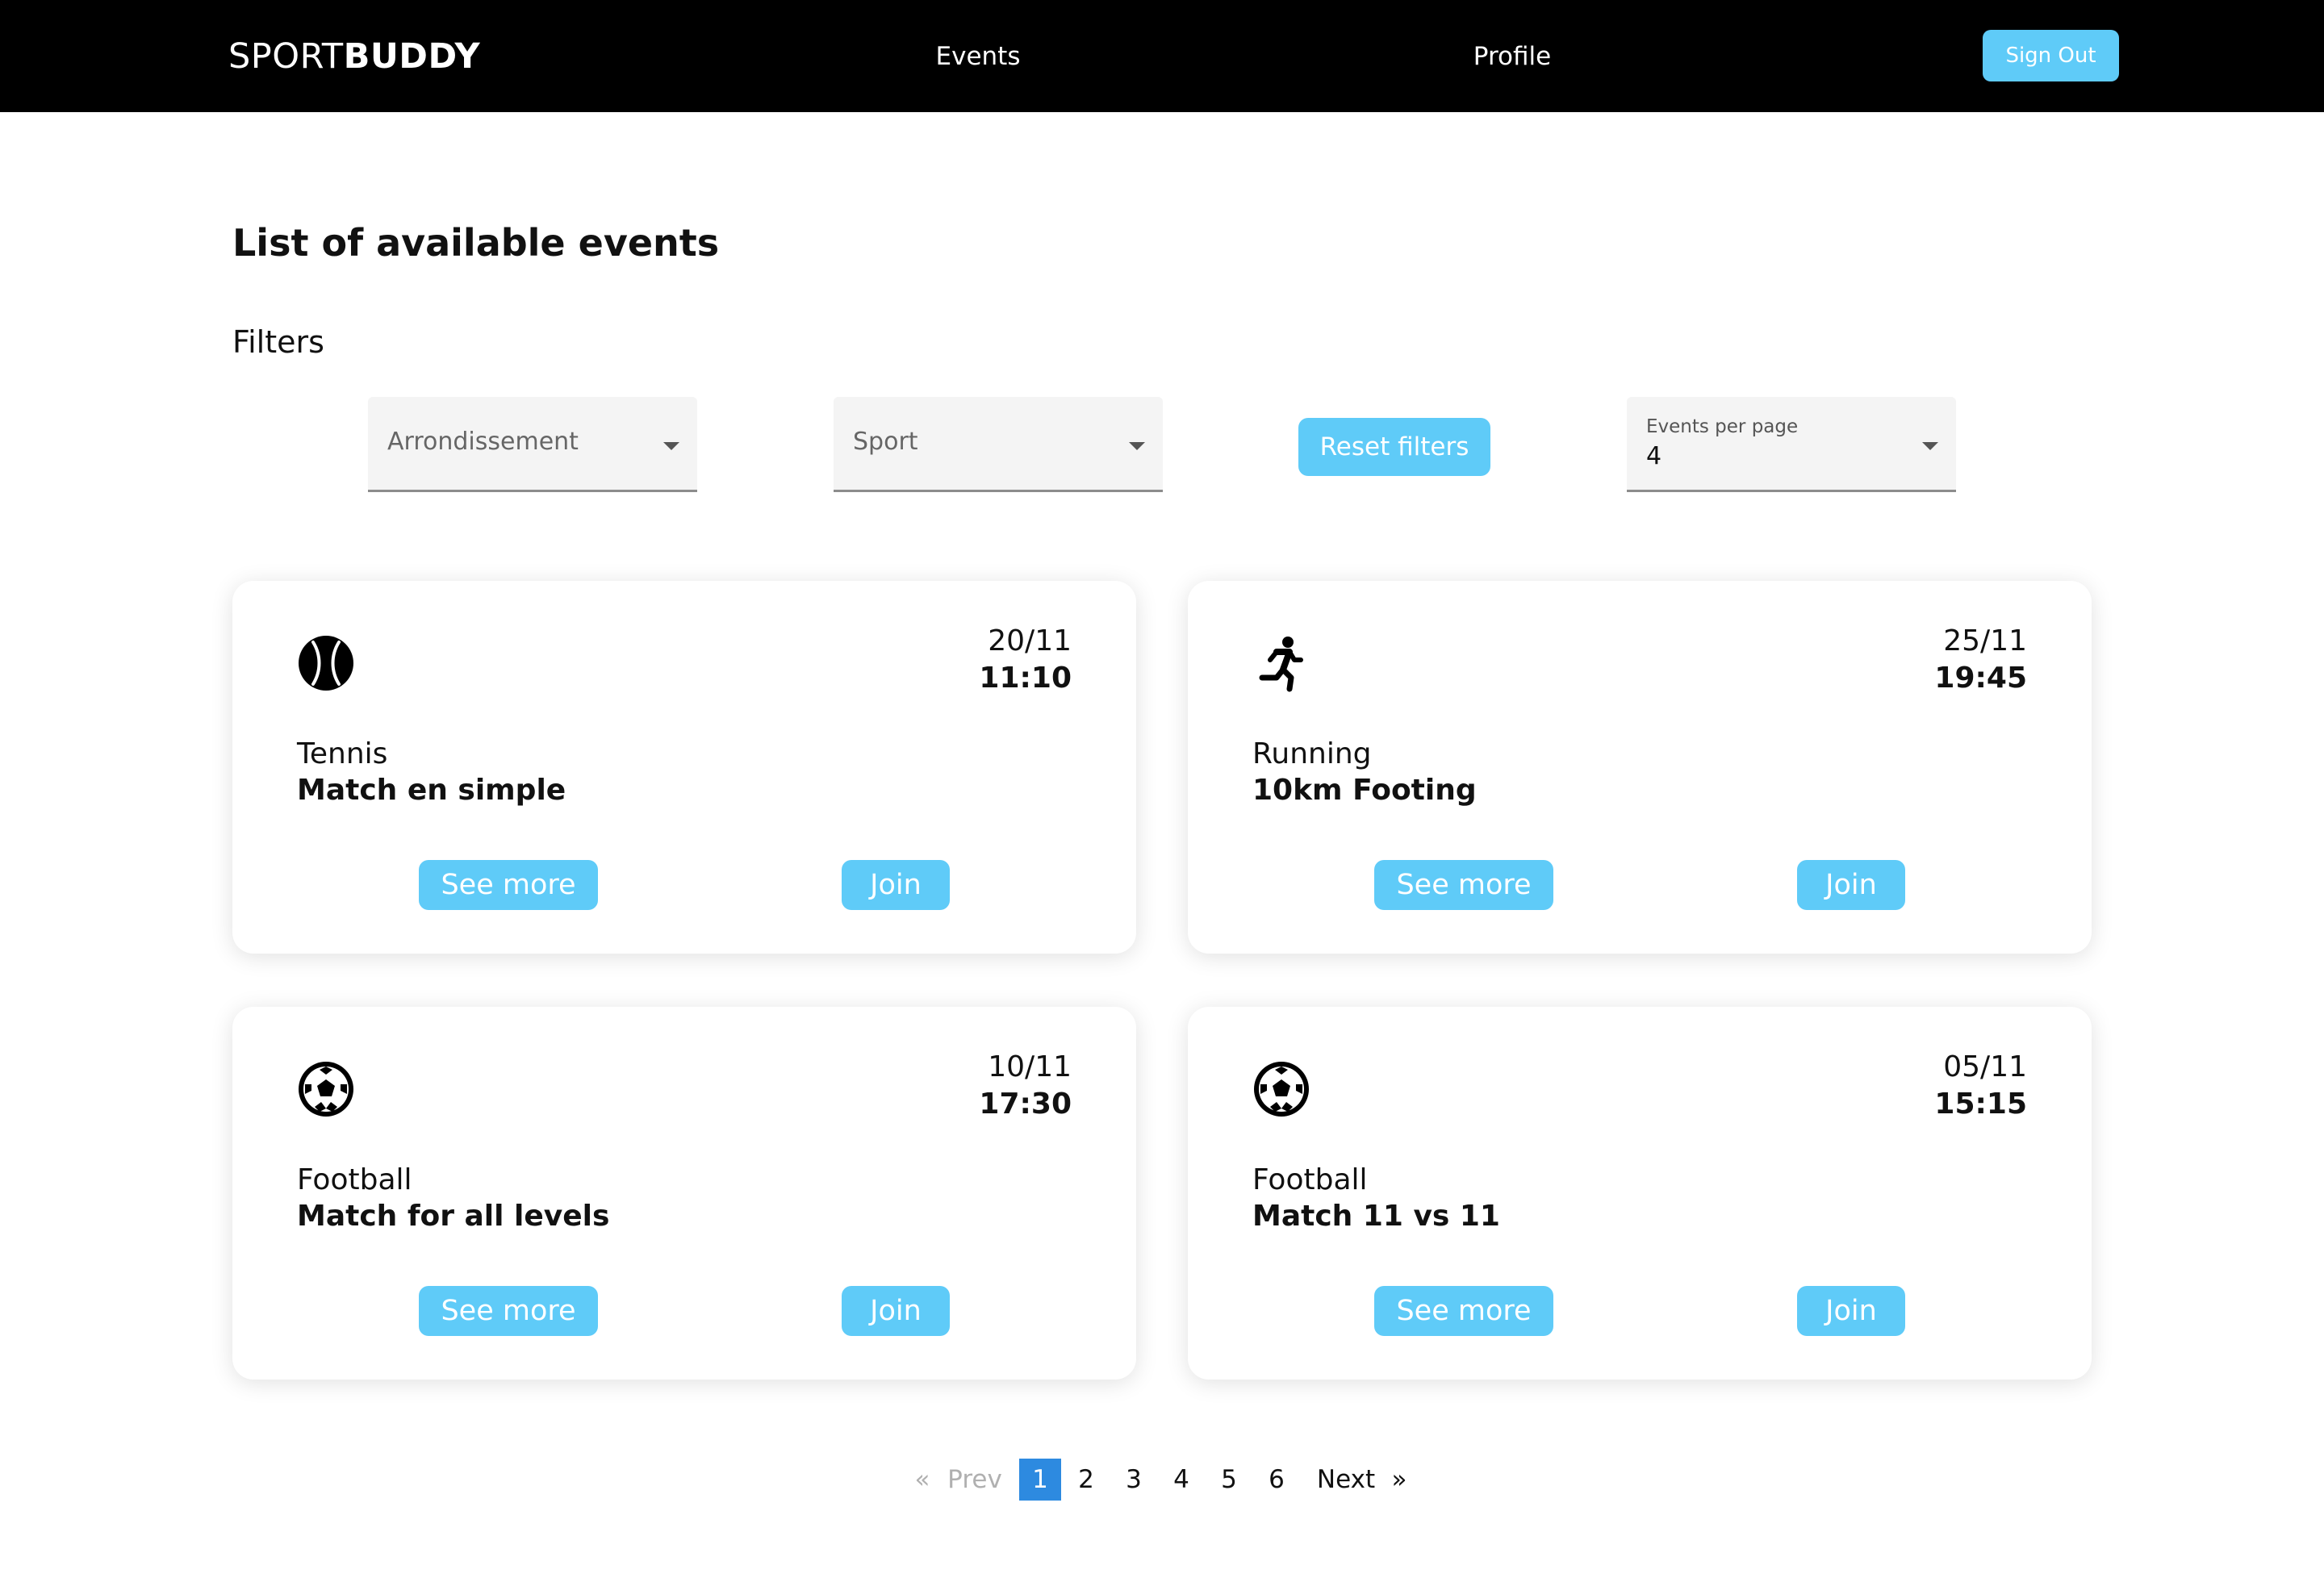 Image resolution: width=2324 pixels, height=1578 pixels. Describe the element at coordinates (1365, 790) in the screenshot. I see `event-title: 10km Footing` at that location.